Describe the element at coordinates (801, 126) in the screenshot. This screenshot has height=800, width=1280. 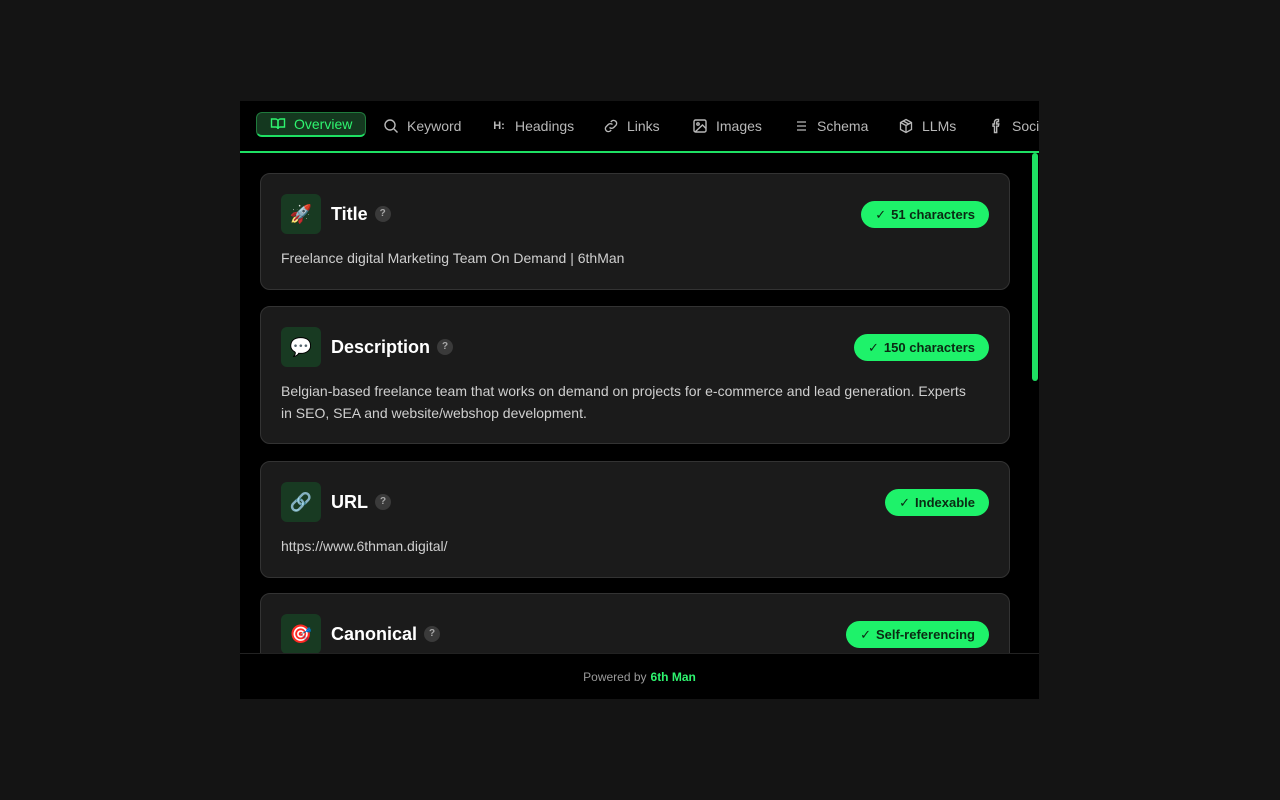
I see `list-icon` at that location.